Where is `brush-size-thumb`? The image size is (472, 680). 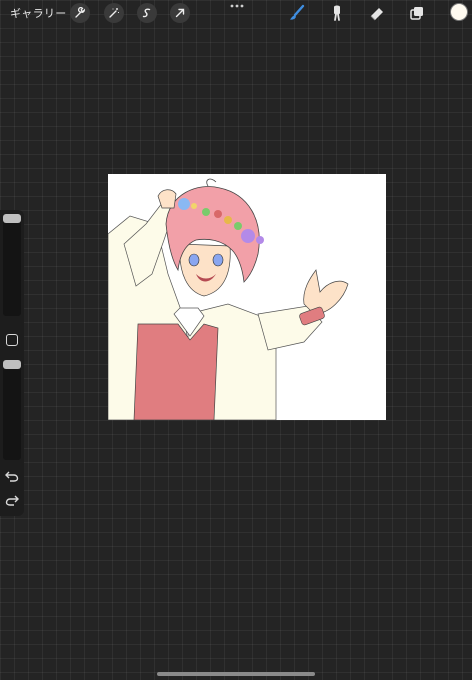 brush-size-thumb is located at coordinates (12, 218).